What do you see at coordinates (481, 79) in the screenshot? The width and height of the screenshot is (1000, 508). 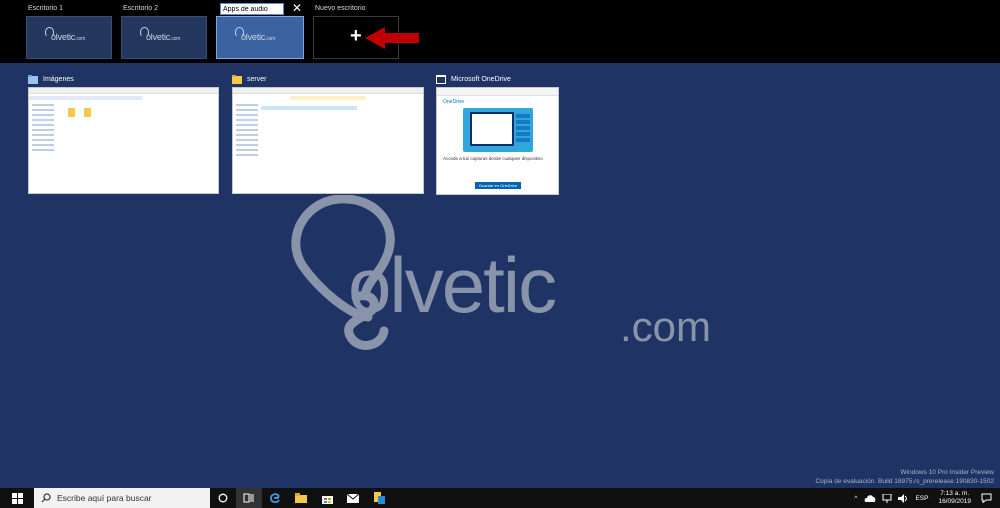 I see `window-title: Microsoft OneDrive` at bounding box center [481, 79].